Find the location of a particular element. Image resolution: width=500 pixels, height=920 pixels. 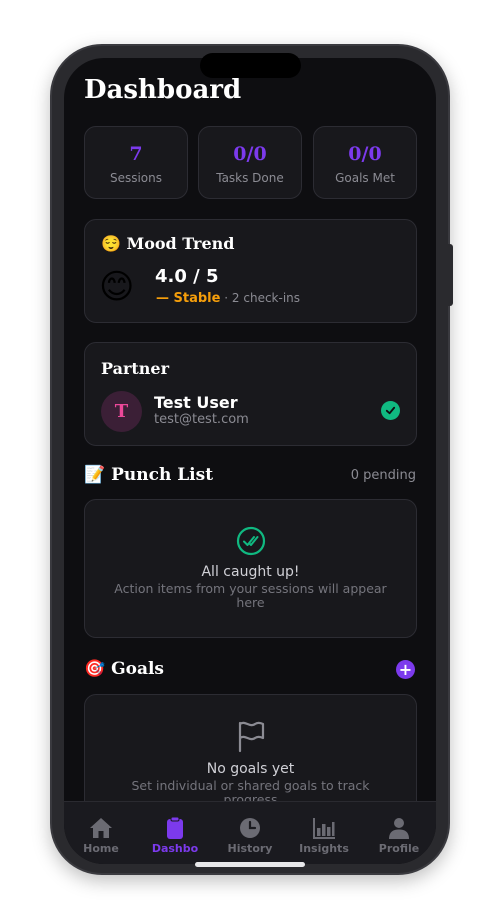

punch-list-empty-title: All caught up! is located at coordinates (250, 572).